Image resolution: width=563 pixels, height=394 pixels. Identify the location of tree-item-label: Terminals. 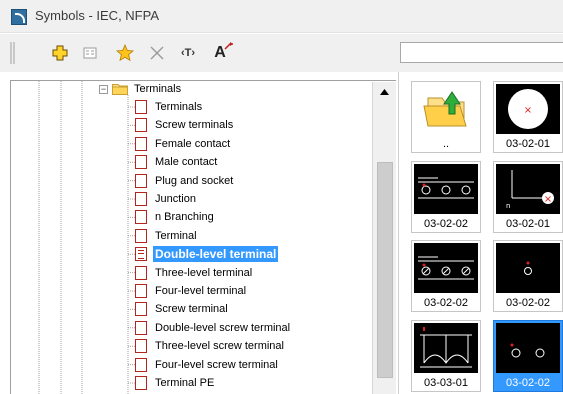
(179, 107).